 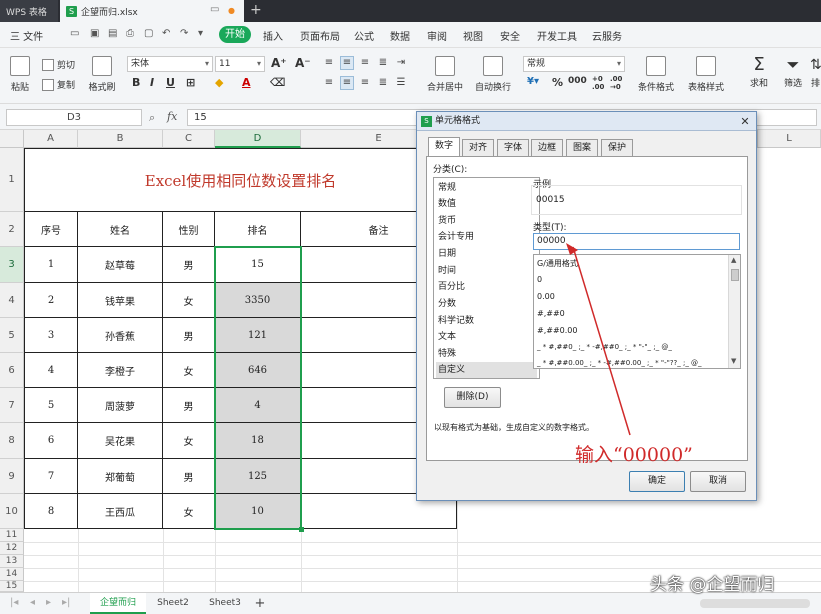 I want to click on row-header-8: 8, so click(x=12, y=441).